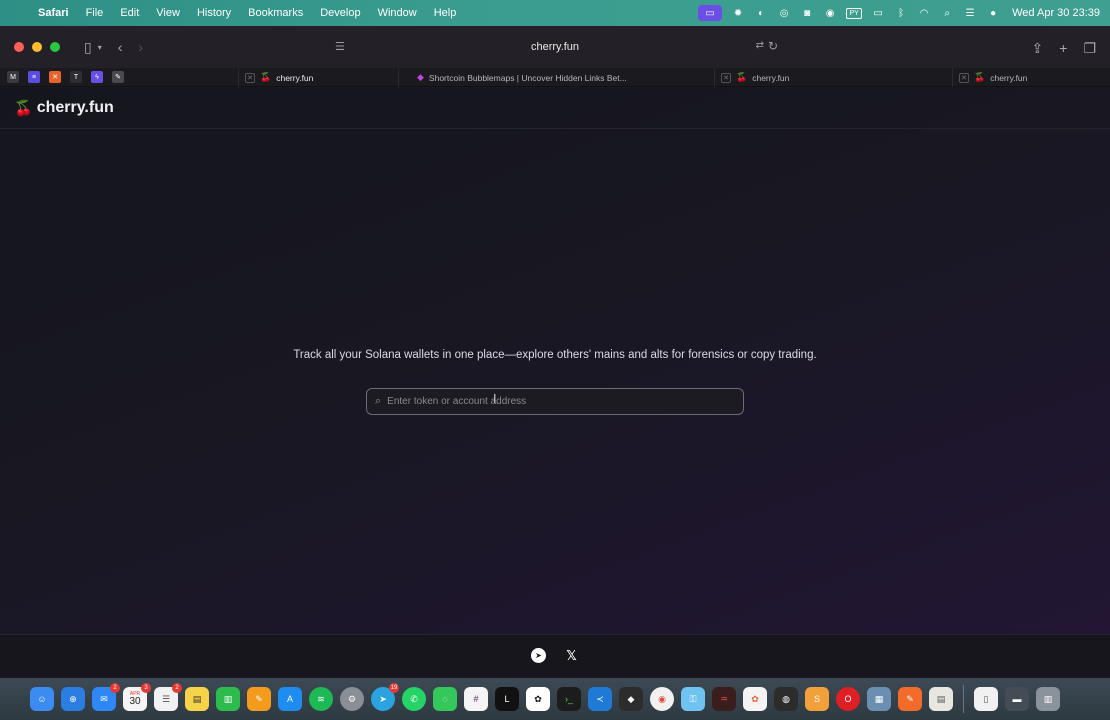 The height and width of the screenshot is (720, 1110). Describe the element at coordinates (23, 108) in the screenshot. I see `cherry-logo-icon: 🍒` at that location.